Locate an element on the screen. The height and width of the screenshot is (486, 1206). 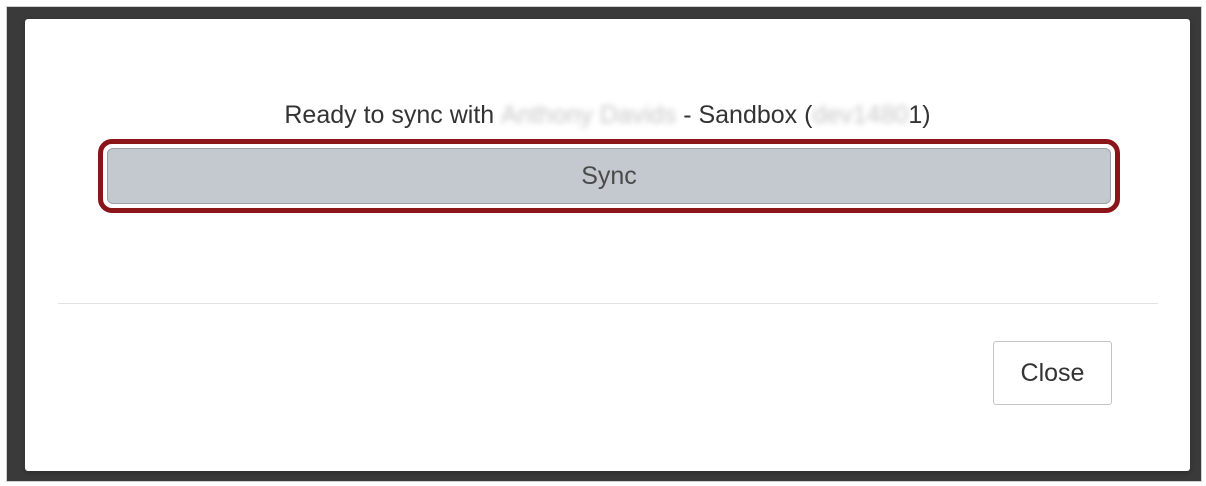
sync-button: Sync is located at coordinates (609, 176).